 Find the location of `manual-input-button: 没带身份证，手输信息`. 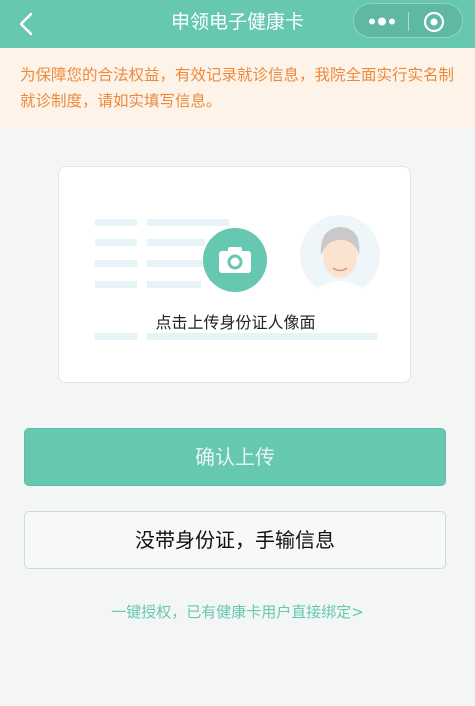

manual-input-button: 没带身份证，手输信息 is located at coordinates (235, 540).